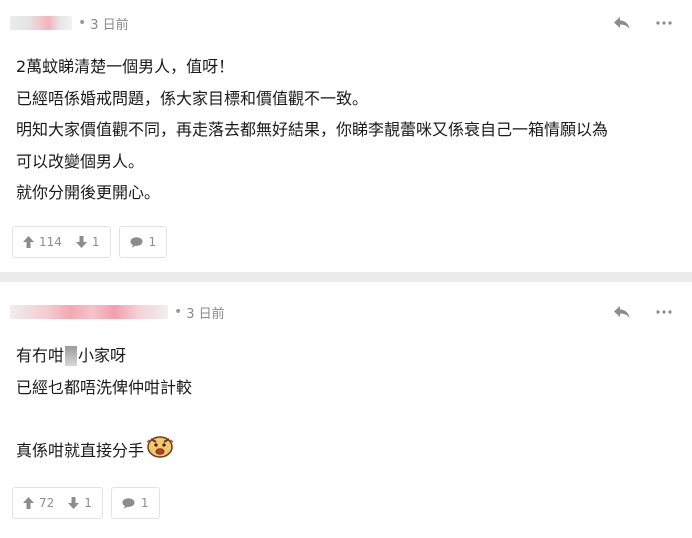 The width and height of the screenshot is (692, 538). I want to click on vote-pill: 114 1, so click(61, 242).